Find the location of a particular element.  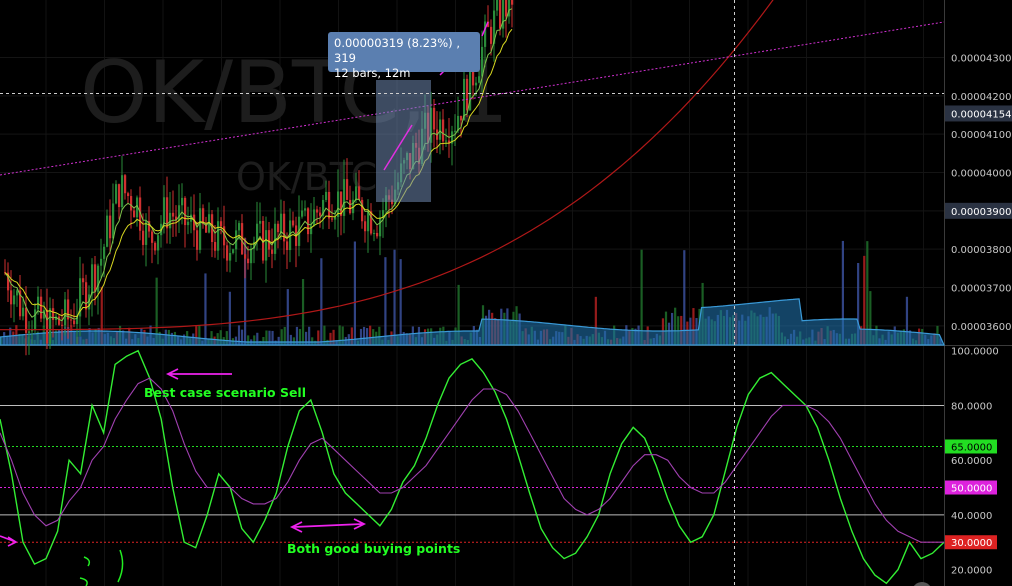

range-low-label: 0.00003900 is located at coordinates (981, 212).